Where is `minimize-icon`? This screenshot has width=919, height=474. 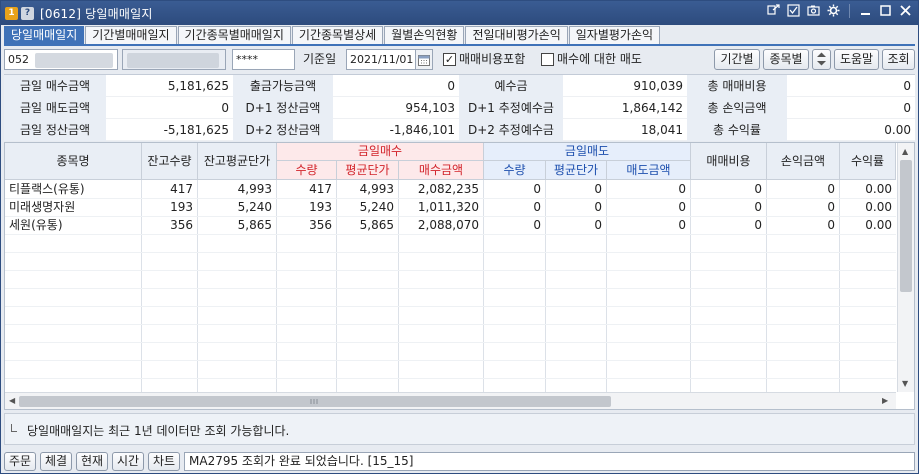 minimize-icon is located at coordinates (865, 11).